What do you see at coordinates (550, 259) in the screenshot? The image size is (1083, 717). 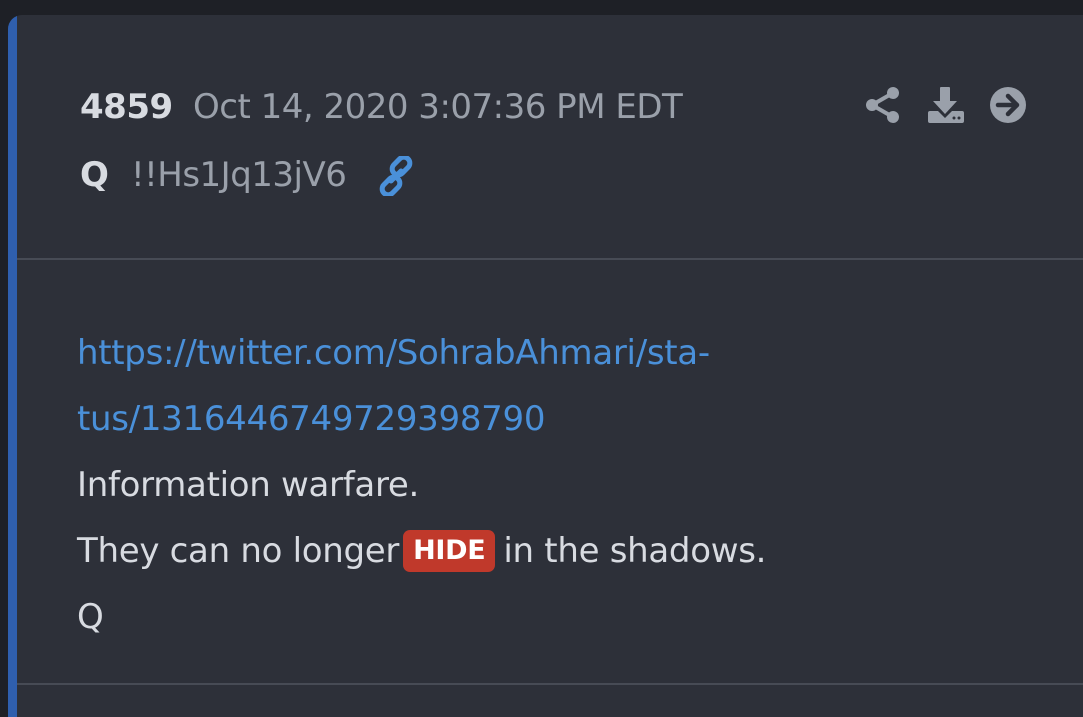 I see `header-divider` at bounding box center [550, 259].